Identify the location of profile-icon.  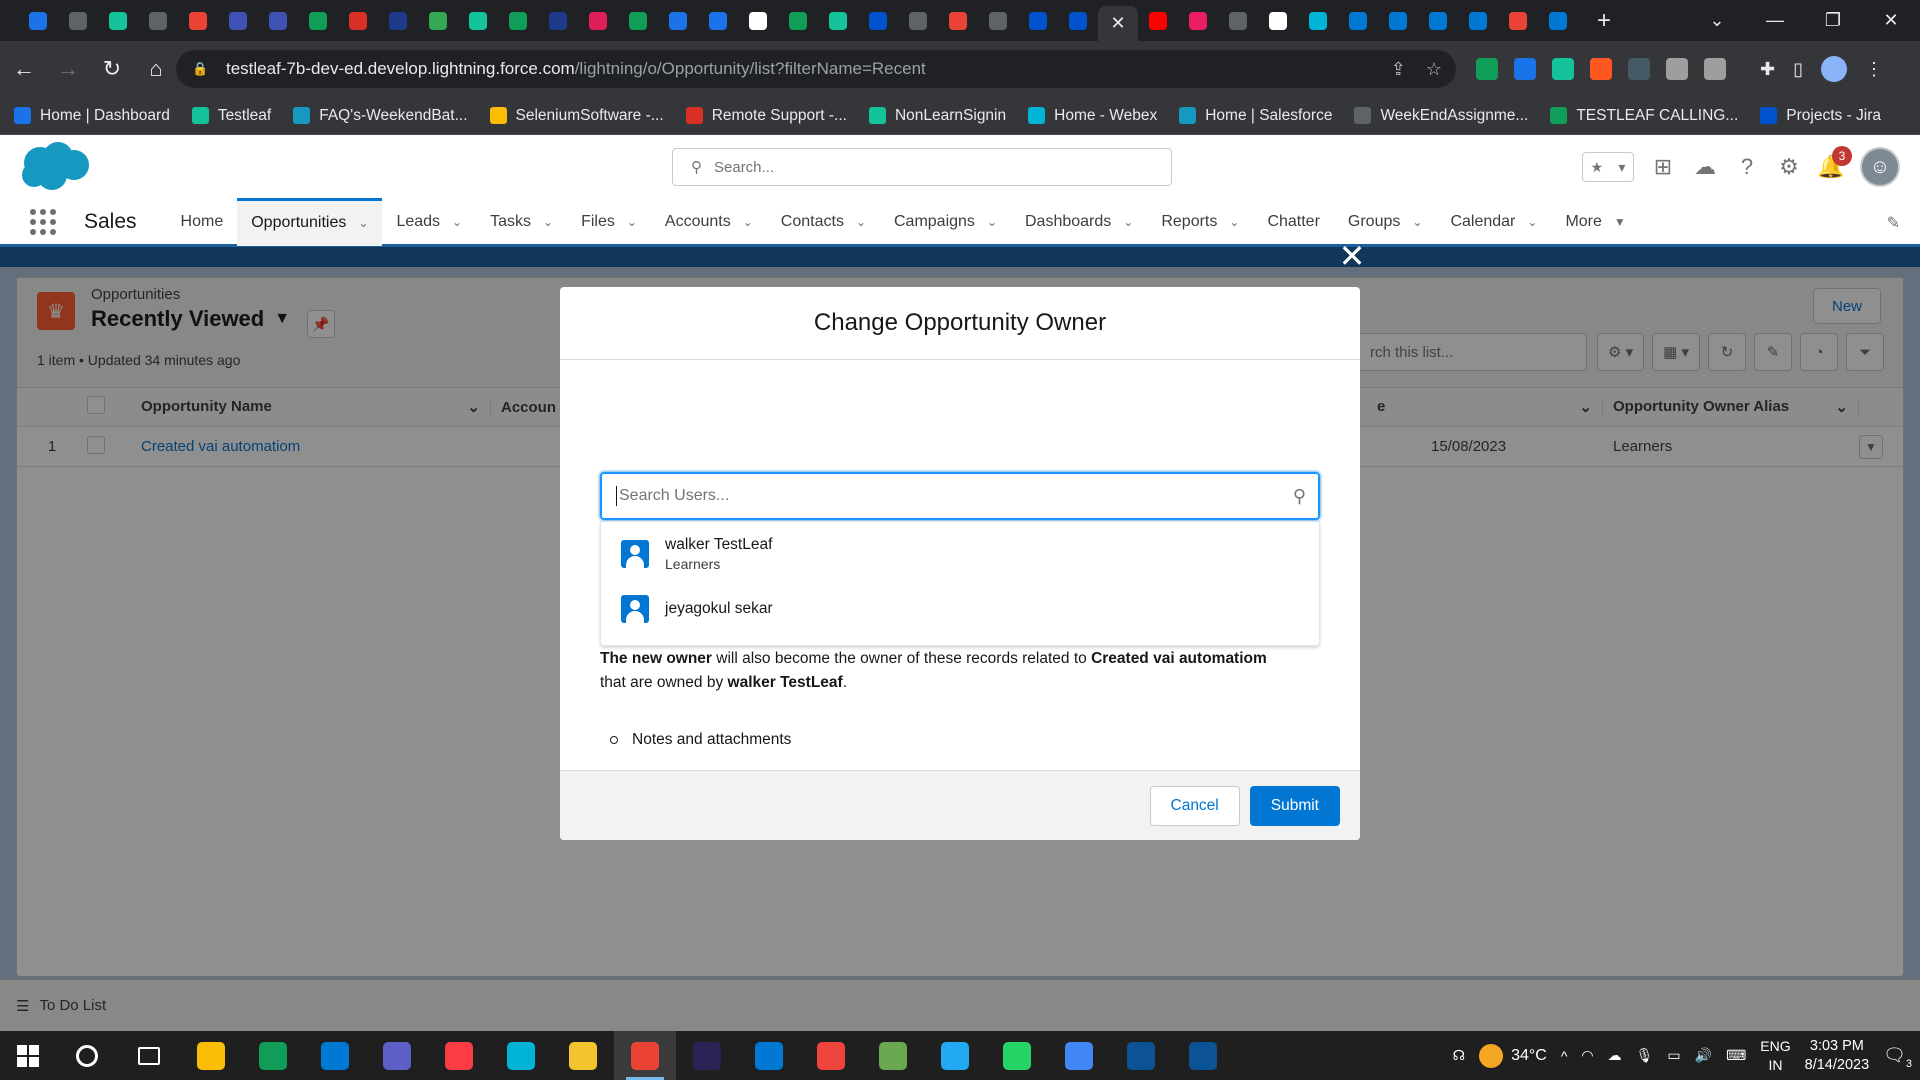
(1834, 69).